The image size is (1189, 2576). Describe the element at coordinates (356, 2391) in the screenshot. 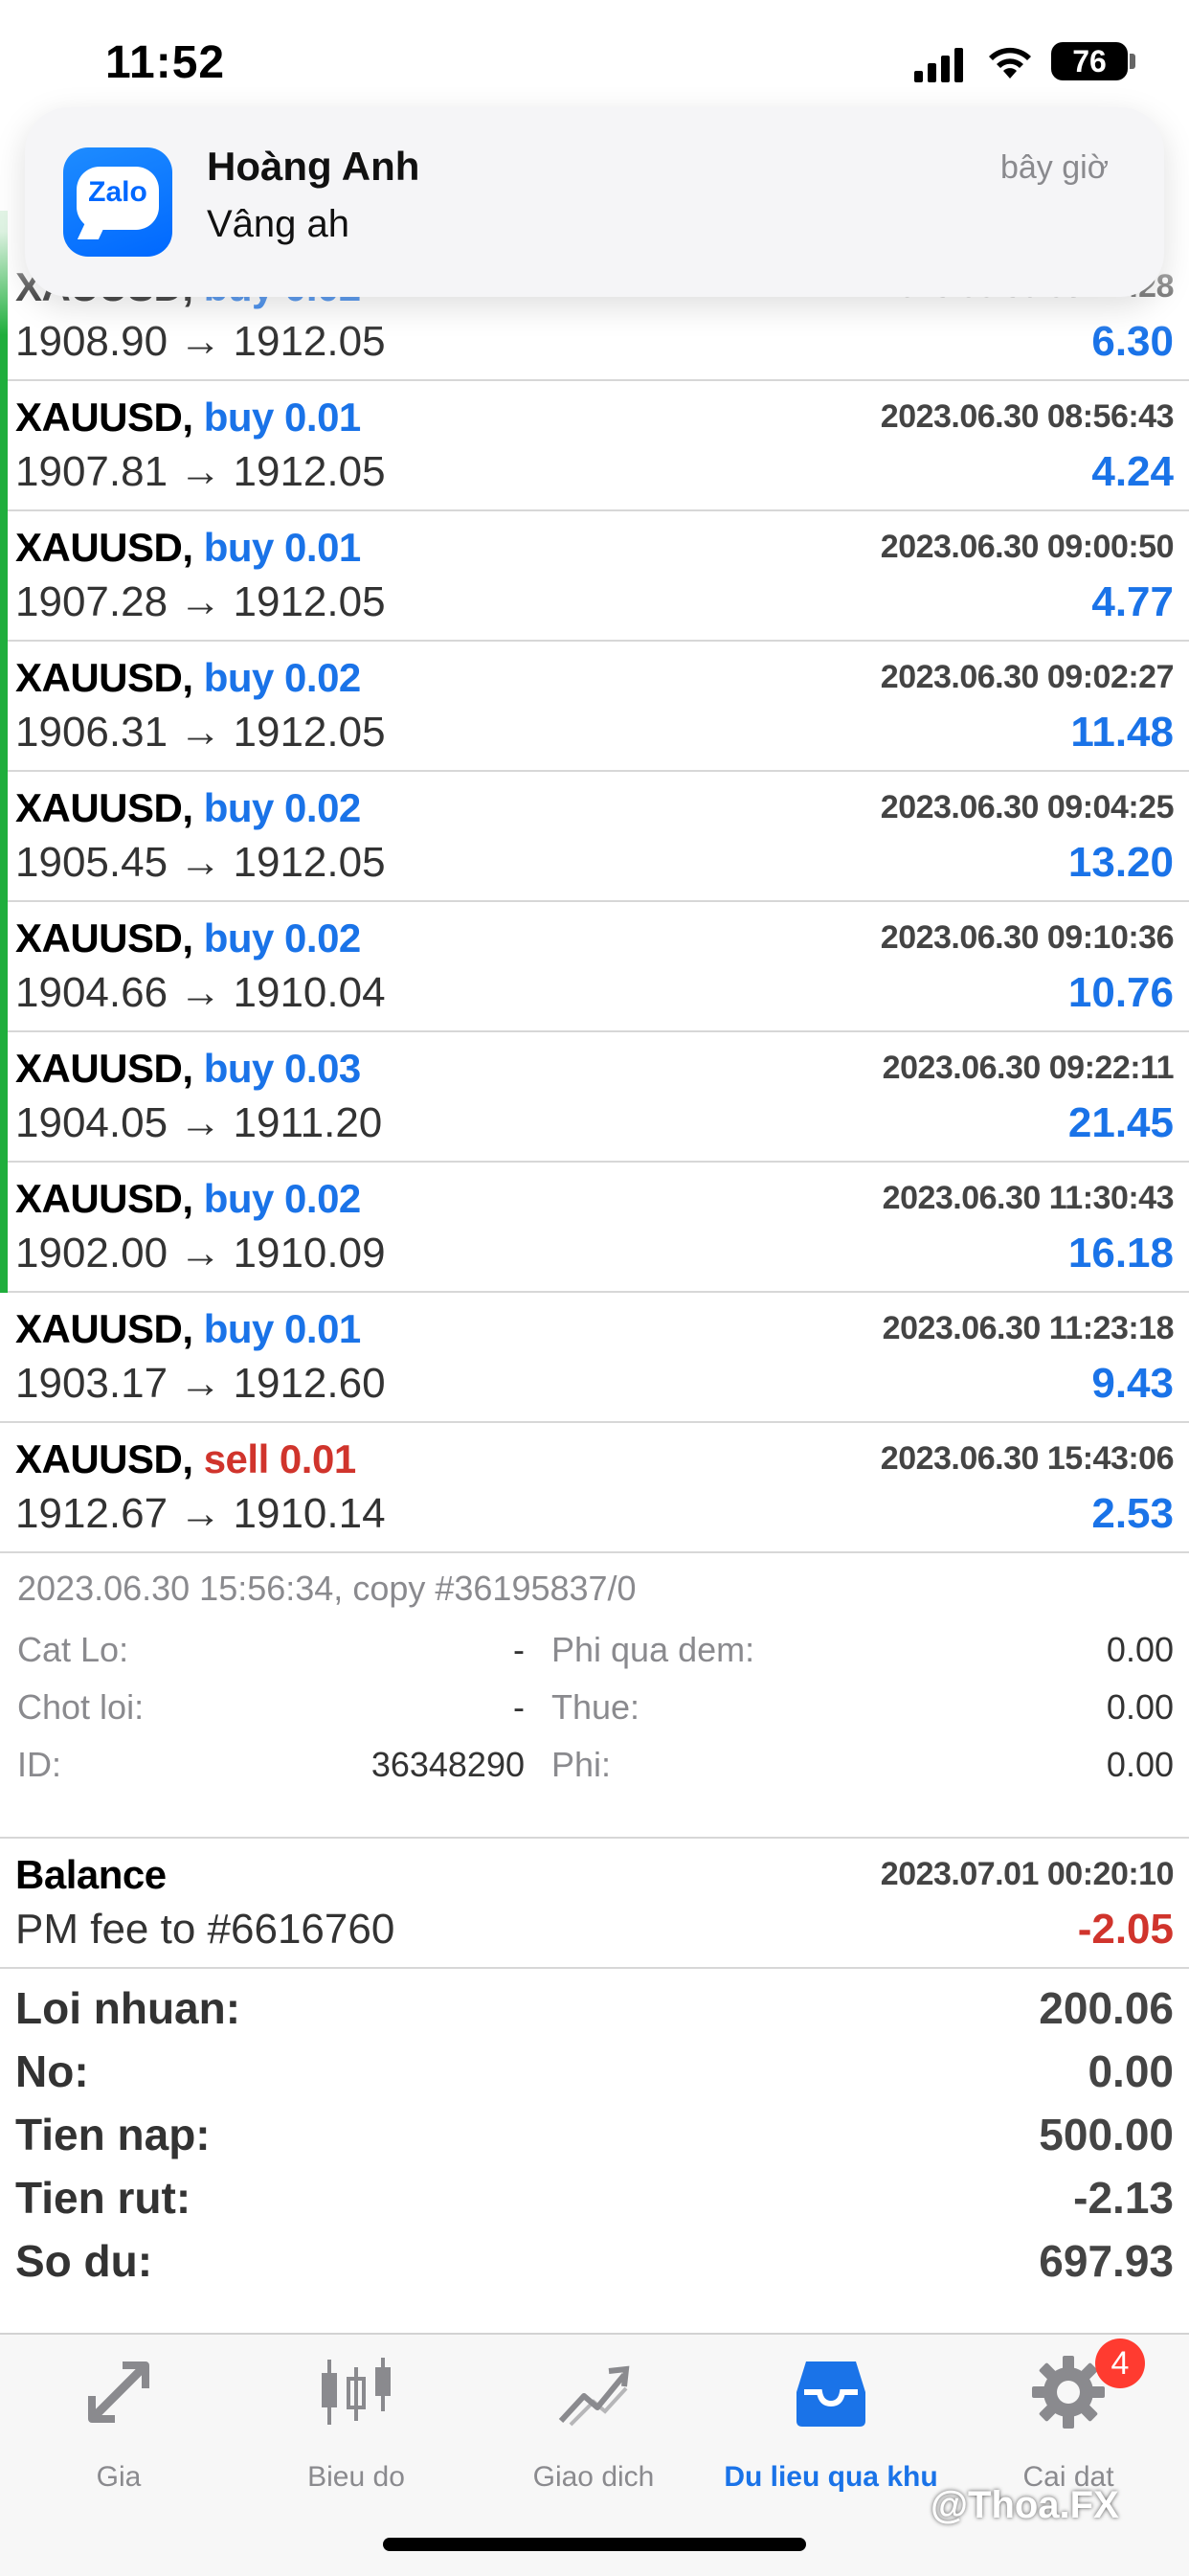

I see `candlestick-chart-icon` at that location.